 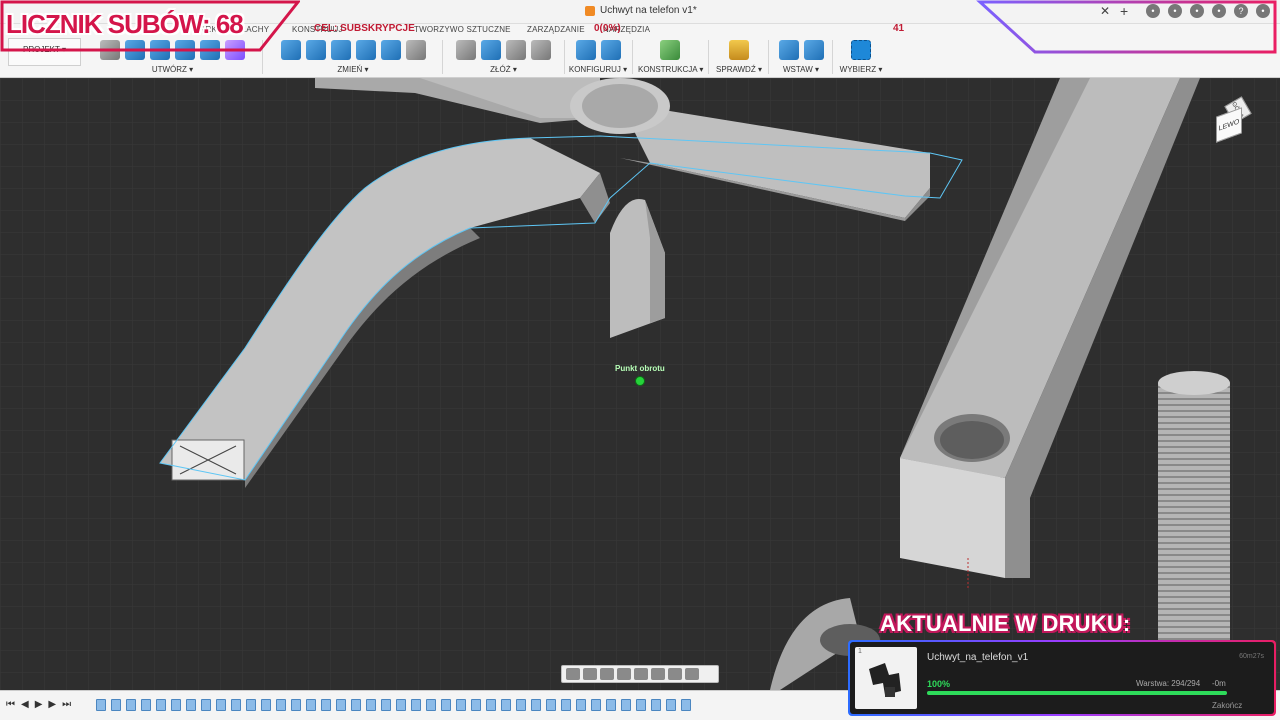 I want to click on tab-plastic: TWORZYWO SZTUCZNE, so click(x=462, y=29).